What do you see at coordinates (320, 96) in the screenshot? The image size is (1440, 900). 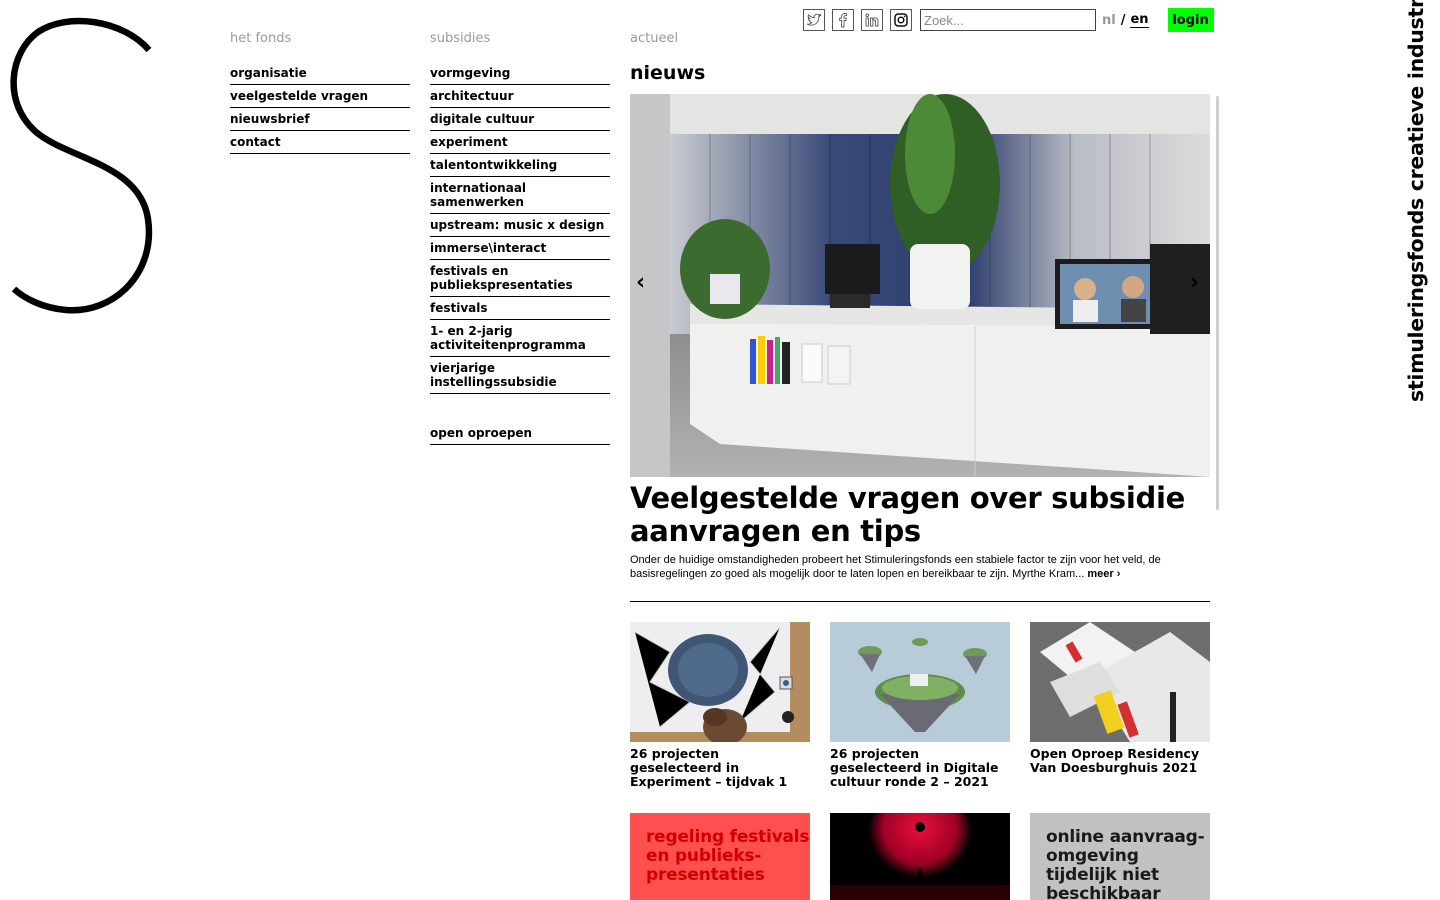 I see `nav-item-veelgestelde-vragen: veelgestelde vragen` at bounding box center [320, 96].